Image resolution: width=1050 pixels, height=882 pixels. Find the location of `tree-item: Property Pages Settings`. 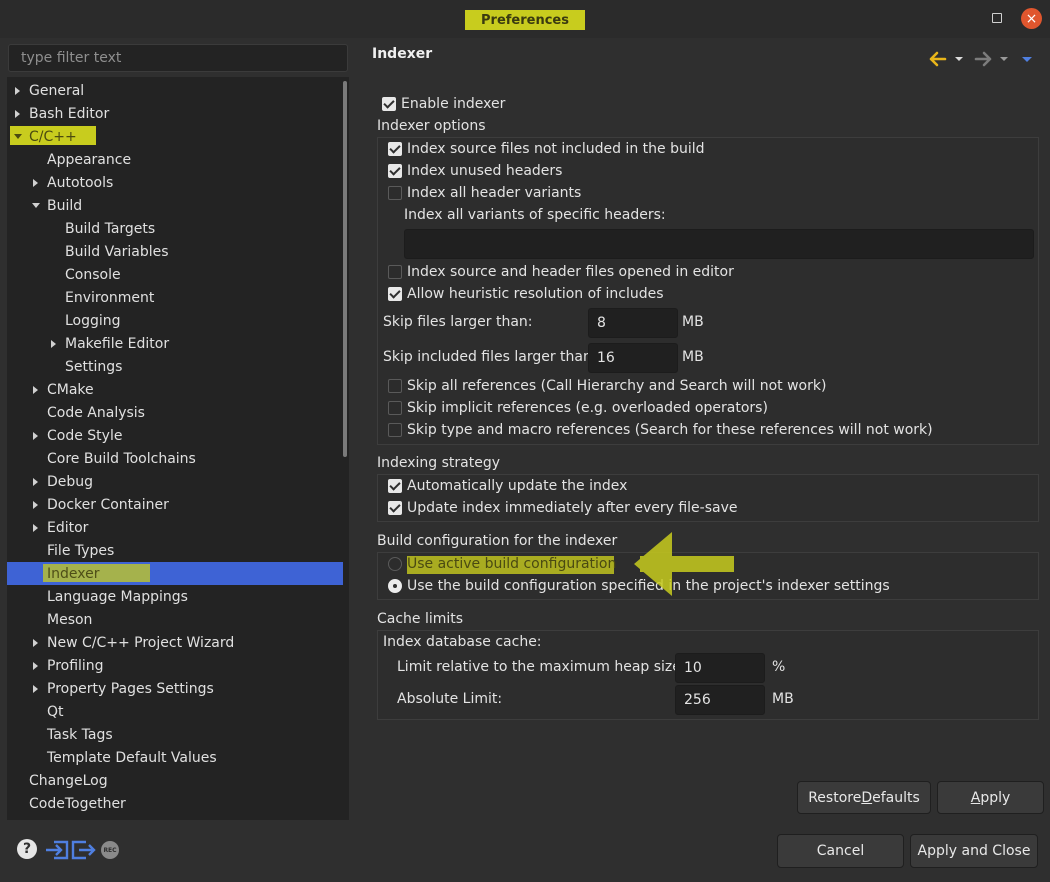

tree-item: Property Pages Settings is located at coordinates (175, 688).